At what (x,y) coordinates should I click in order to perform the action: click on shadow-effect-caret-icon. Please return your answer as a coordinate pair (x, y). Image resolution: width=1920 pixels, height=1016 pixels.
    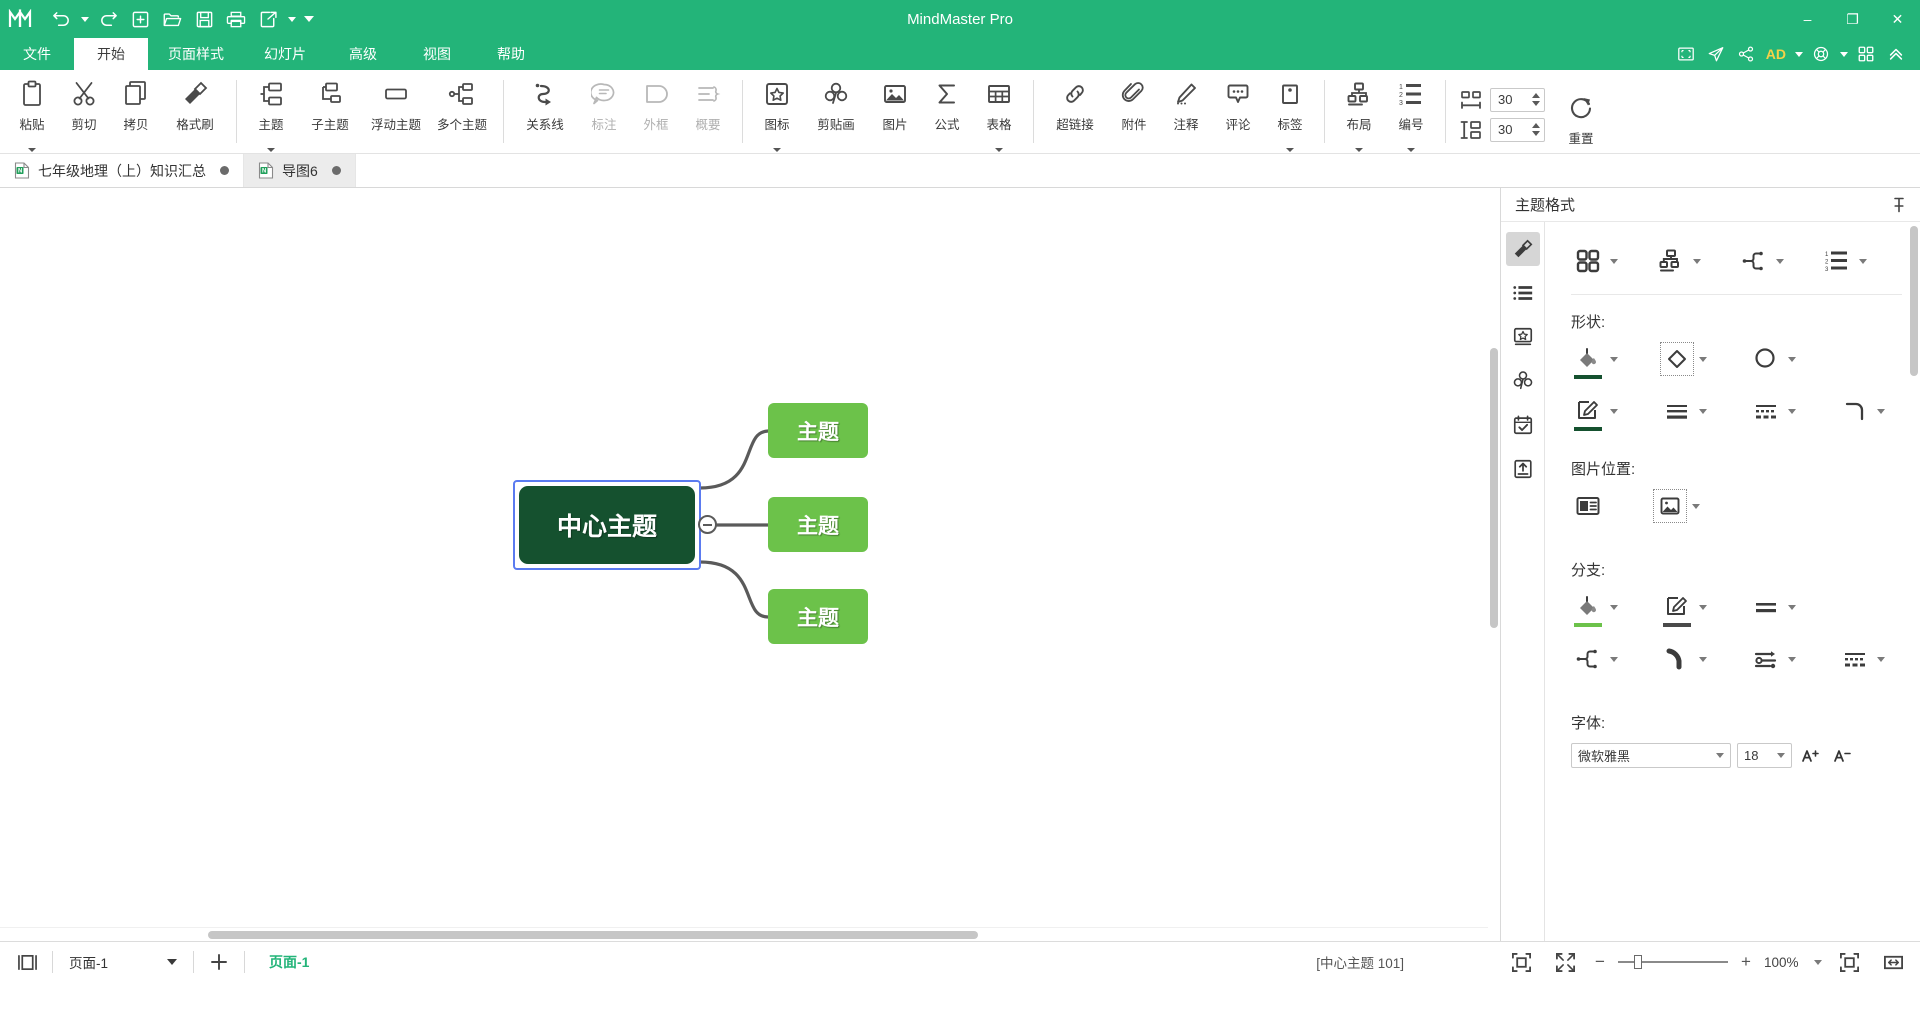
    Looking at the image, I should click on (1792, 359).